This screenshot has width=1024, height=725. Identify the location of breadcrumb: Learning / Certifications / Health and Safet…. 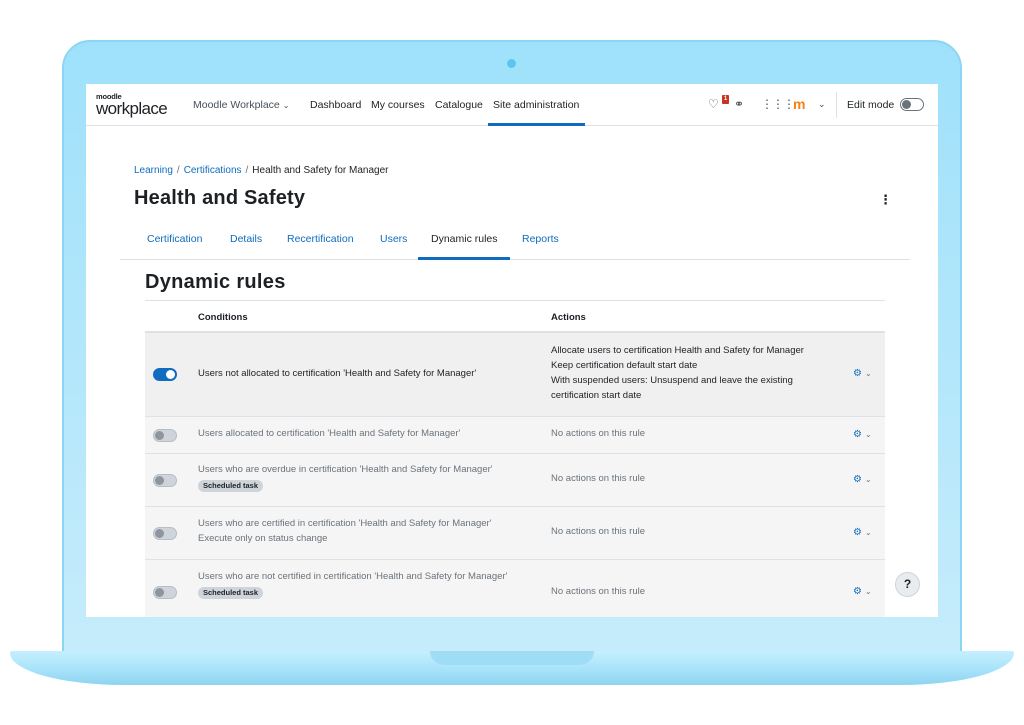
(261, 170).